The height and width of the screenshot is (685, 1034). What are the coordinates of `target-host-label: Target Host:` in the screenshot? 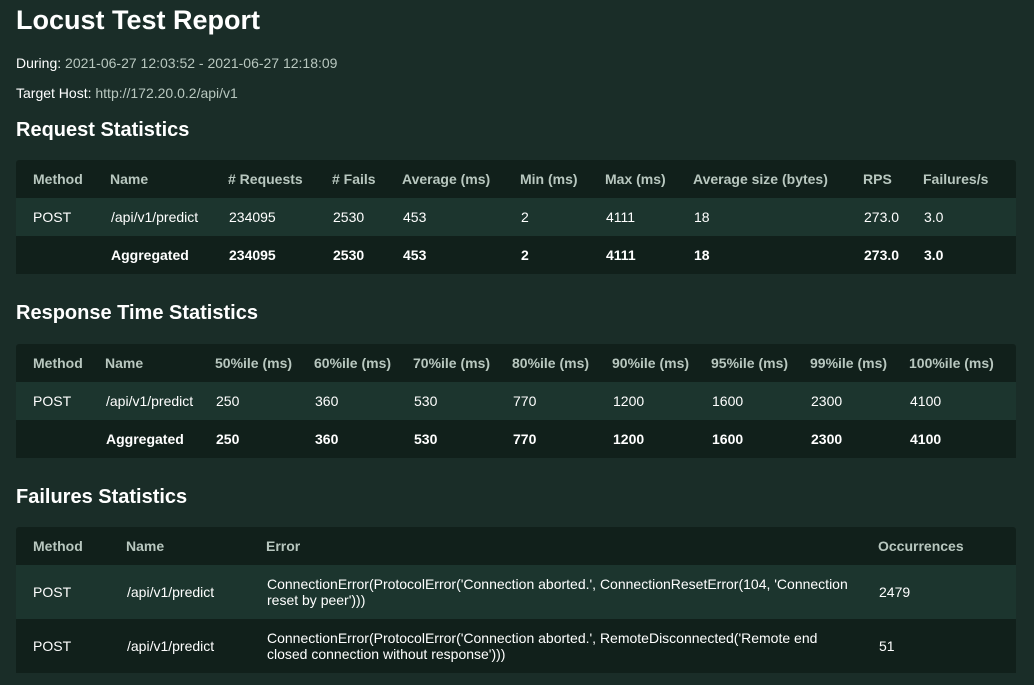 It's located at (54, 93).